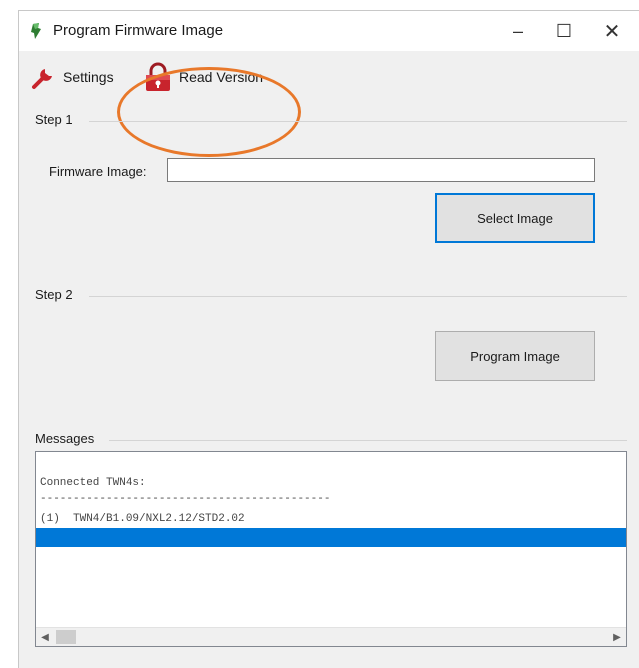 The width and height of the screenshot is (639, 668). What do you see at coordinates (518, 31) in the screenshot?
I see `minimize-button: –` at bounding box center [518, 31].